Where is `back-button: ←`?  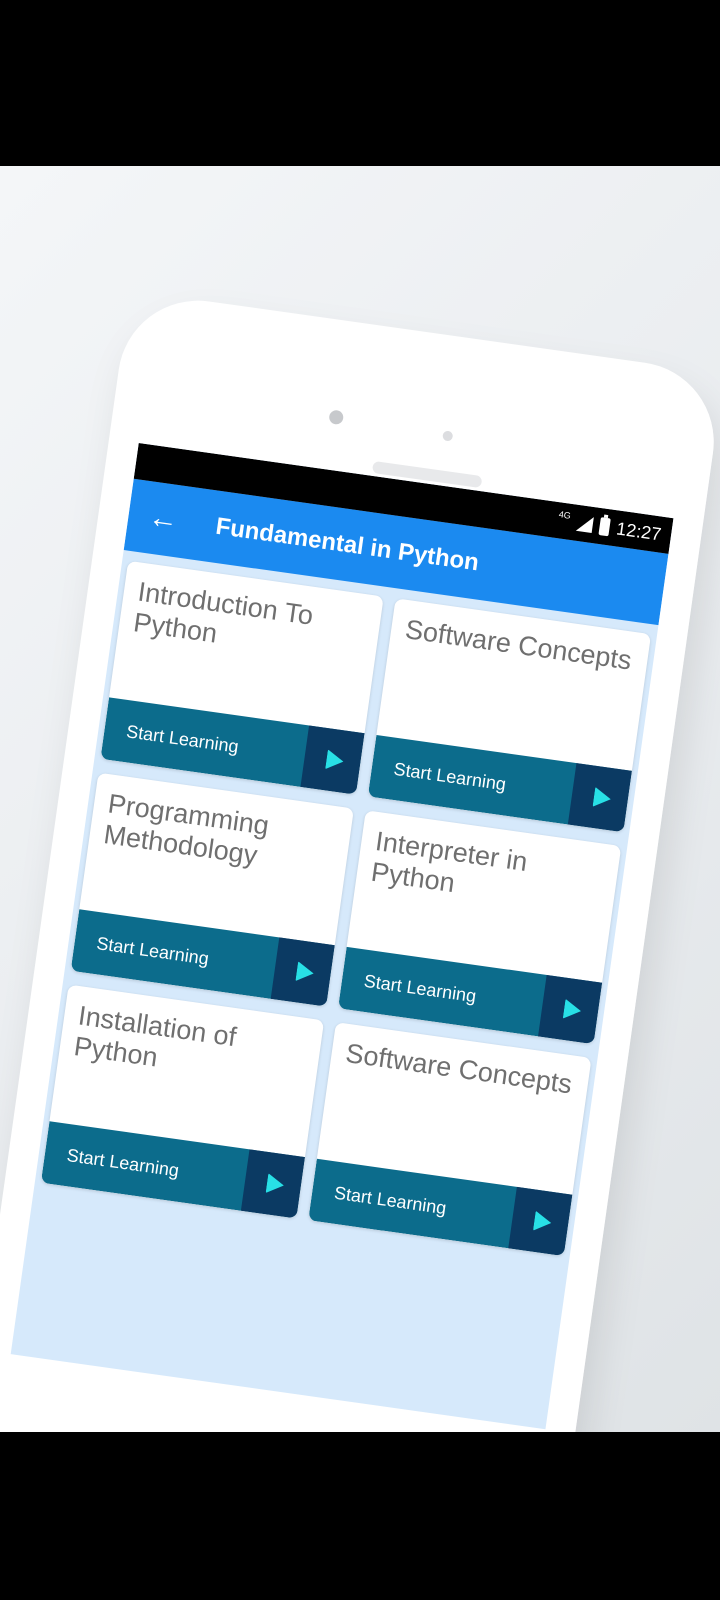 back-button: ← is located at coordinates (163, 519).